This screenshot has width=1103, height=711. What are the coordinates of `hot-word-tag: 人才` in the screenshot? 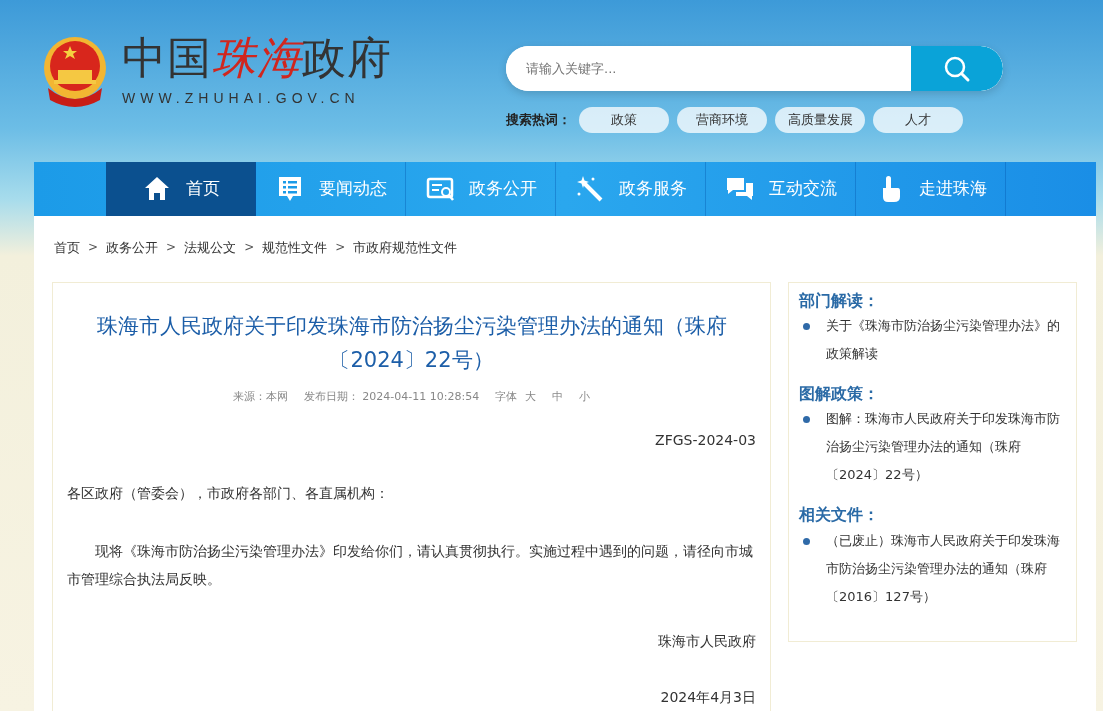 It's located at (918, 120).